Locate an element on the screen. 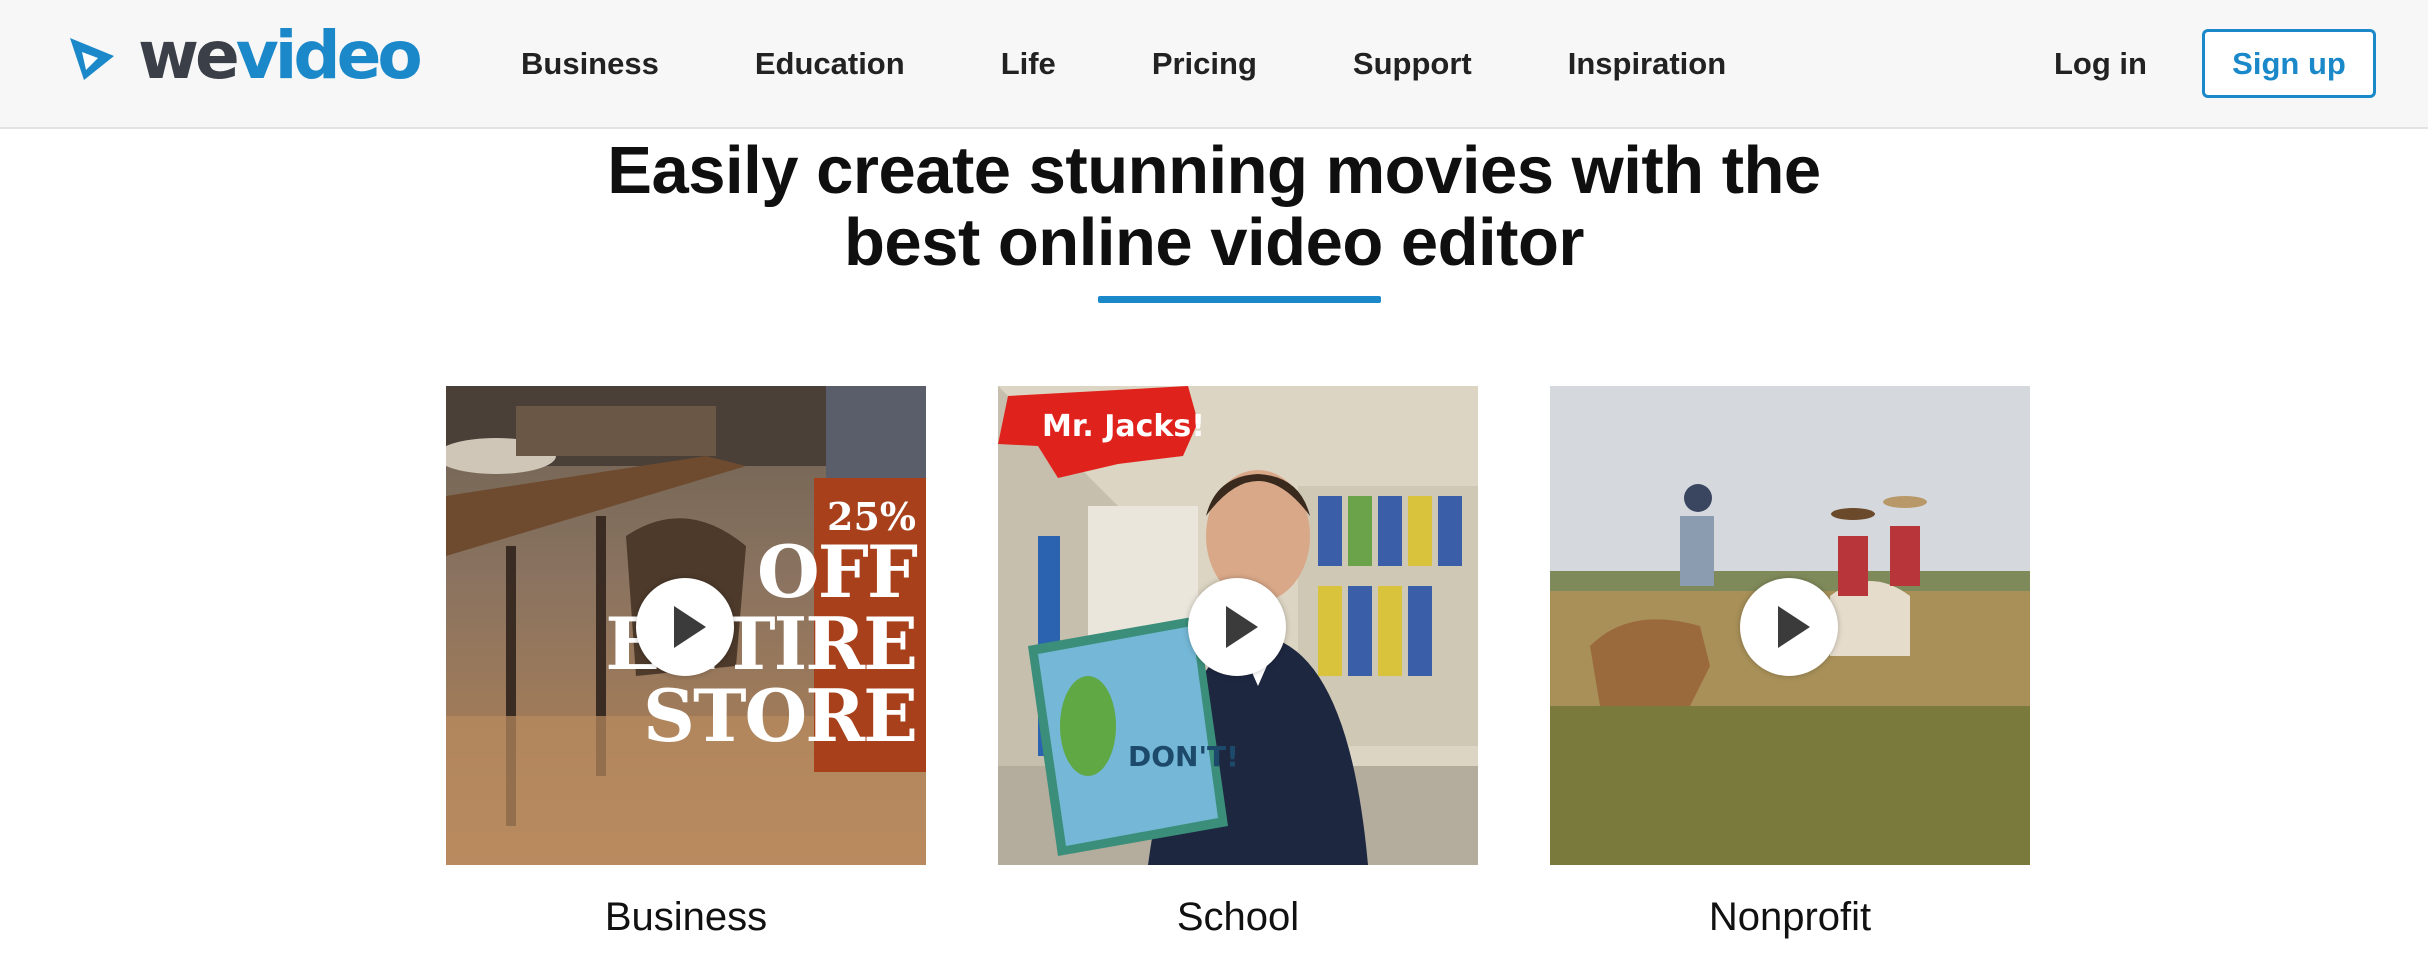 The height and width of the screenshot is (976, 2428). hero-title-line-1: Easily create stunning movies with the is located at coordinates (1214, 170).